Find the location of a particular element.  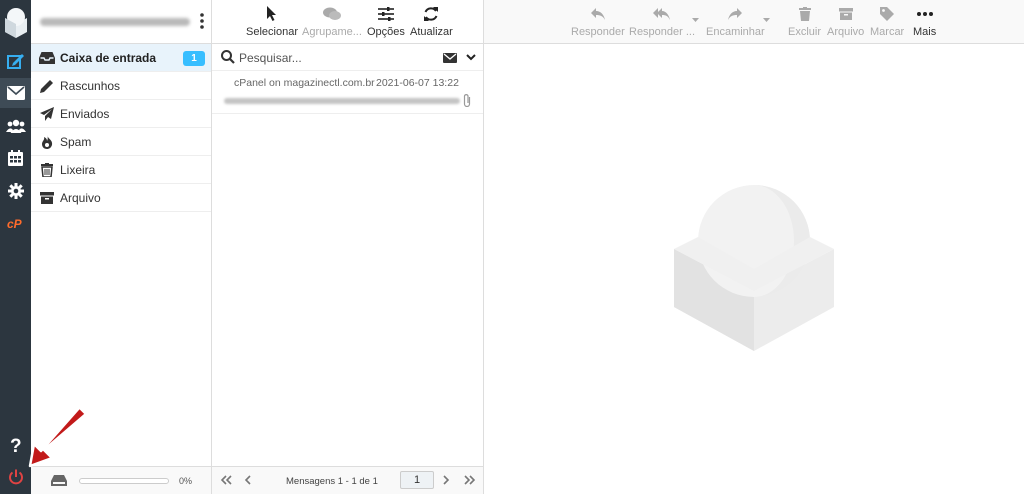

account-header is located at coordinates (121, 22).